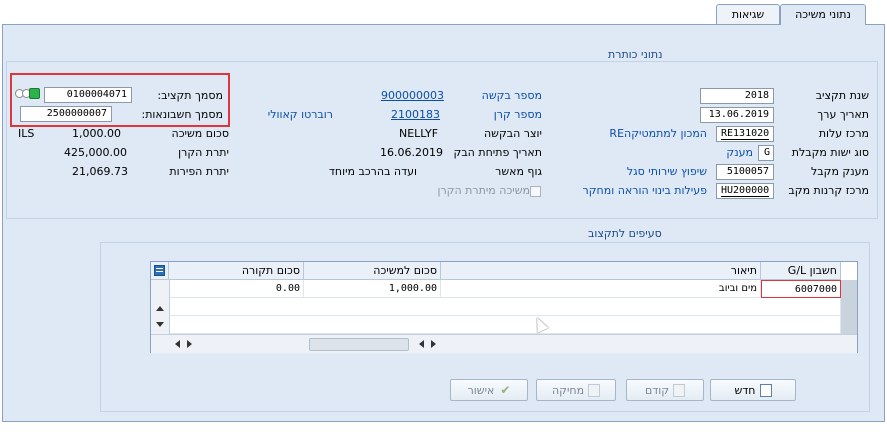 This screenshot has height=434, width=887. I want to click on recipient-type-desc: מענק, so click(739, 152).